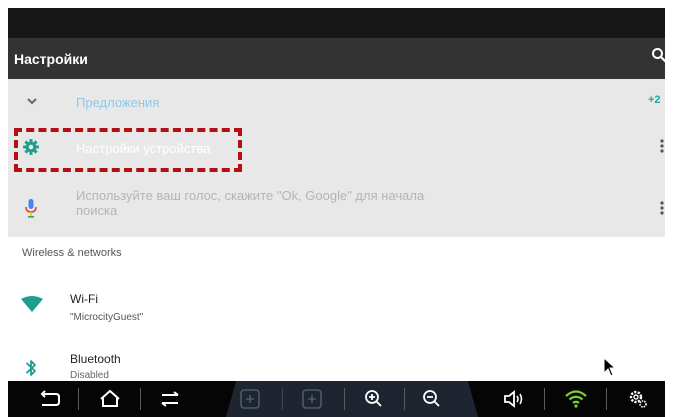  What do you see at coordinates (84, 299) in the screenshot?
I see `setting-wifi-title: Wi-Fi` at bounding box center [84, 299].